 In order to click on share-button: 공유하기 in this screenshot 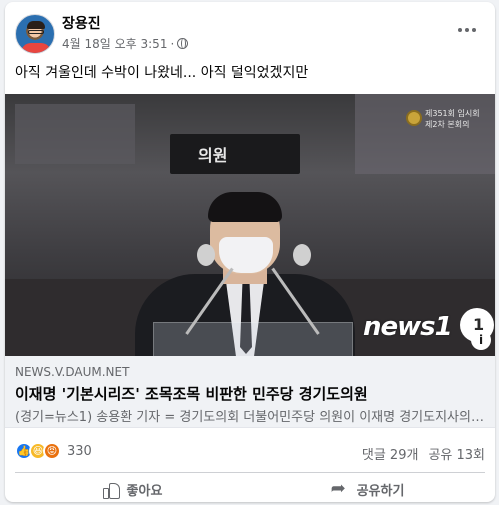, I will do `click(367, 486)`.